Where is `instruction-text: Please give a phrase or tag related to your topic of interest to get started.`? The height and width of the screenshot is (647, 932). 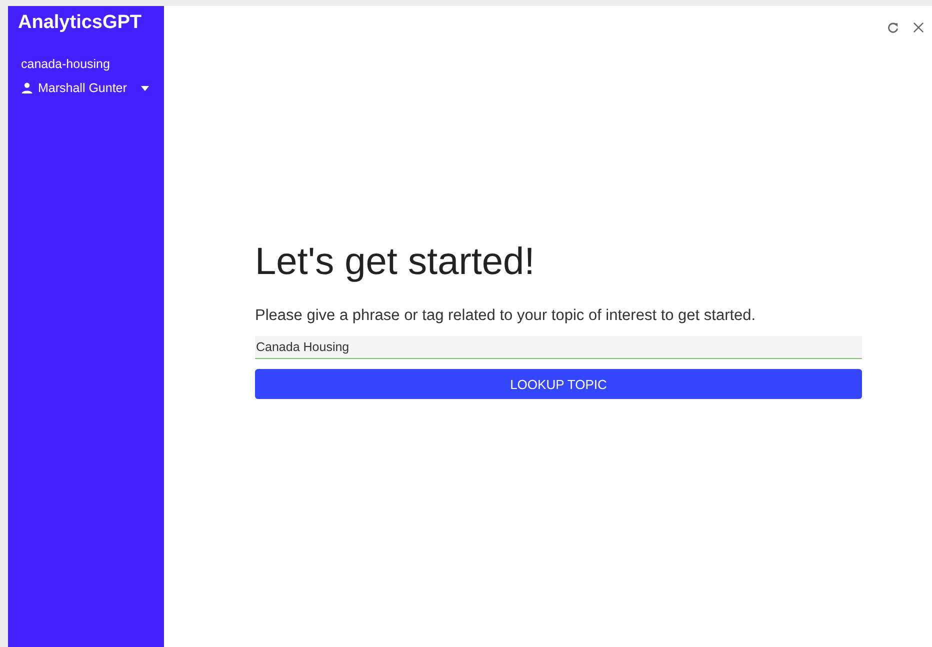 instruction-text: Please give a phrase or tag related to your topic of interest to get started. is located at coordinates (506, 316).